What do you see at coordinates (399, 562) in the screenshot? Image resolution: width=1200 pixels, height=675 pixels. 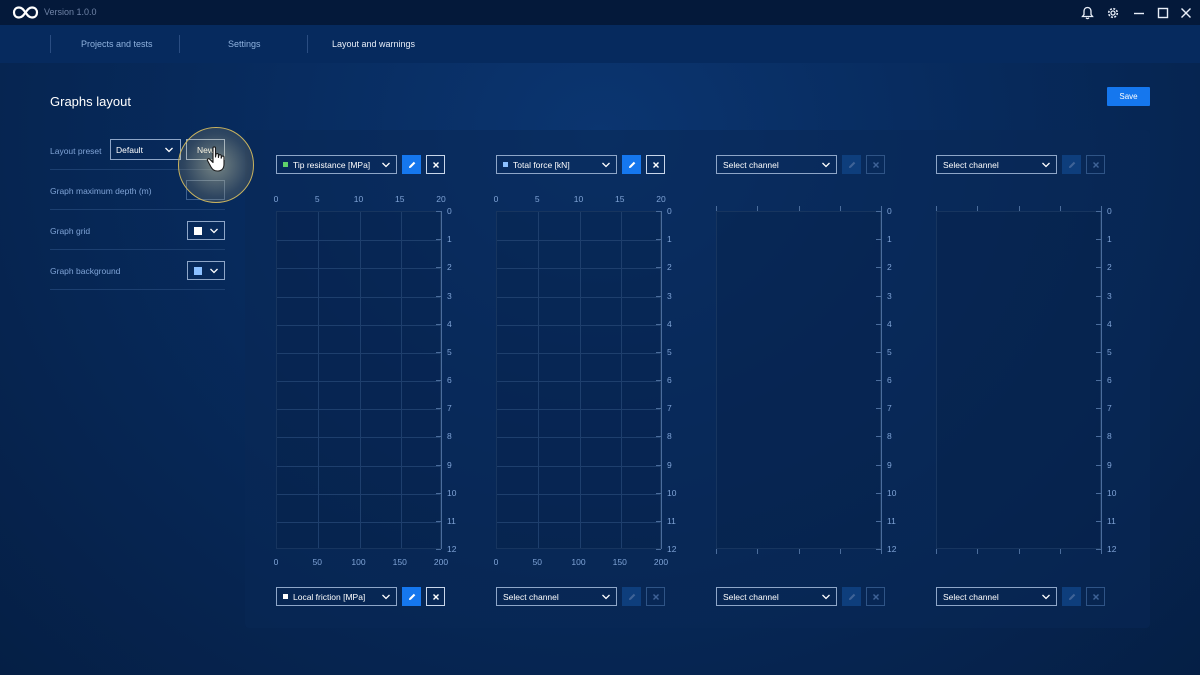 I see `x-tick-label-bottom: 150` at bounding box center [399, 562].